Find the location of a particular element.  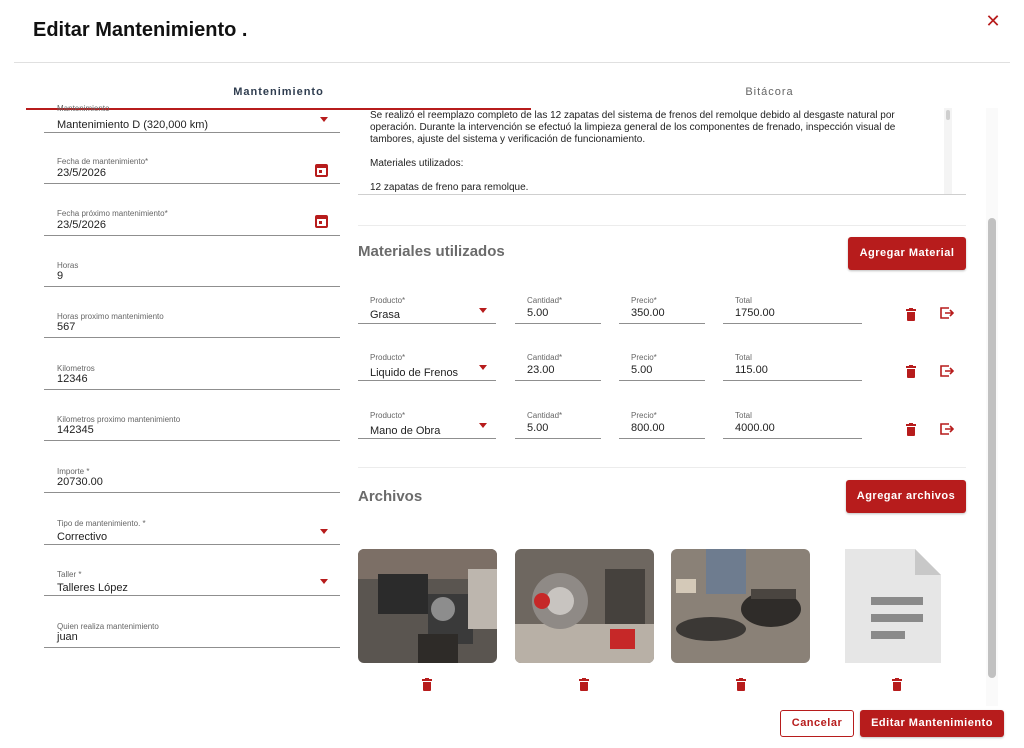

field-label: Fecha próximo mantenimiento* is located at coordinates (112, 213).